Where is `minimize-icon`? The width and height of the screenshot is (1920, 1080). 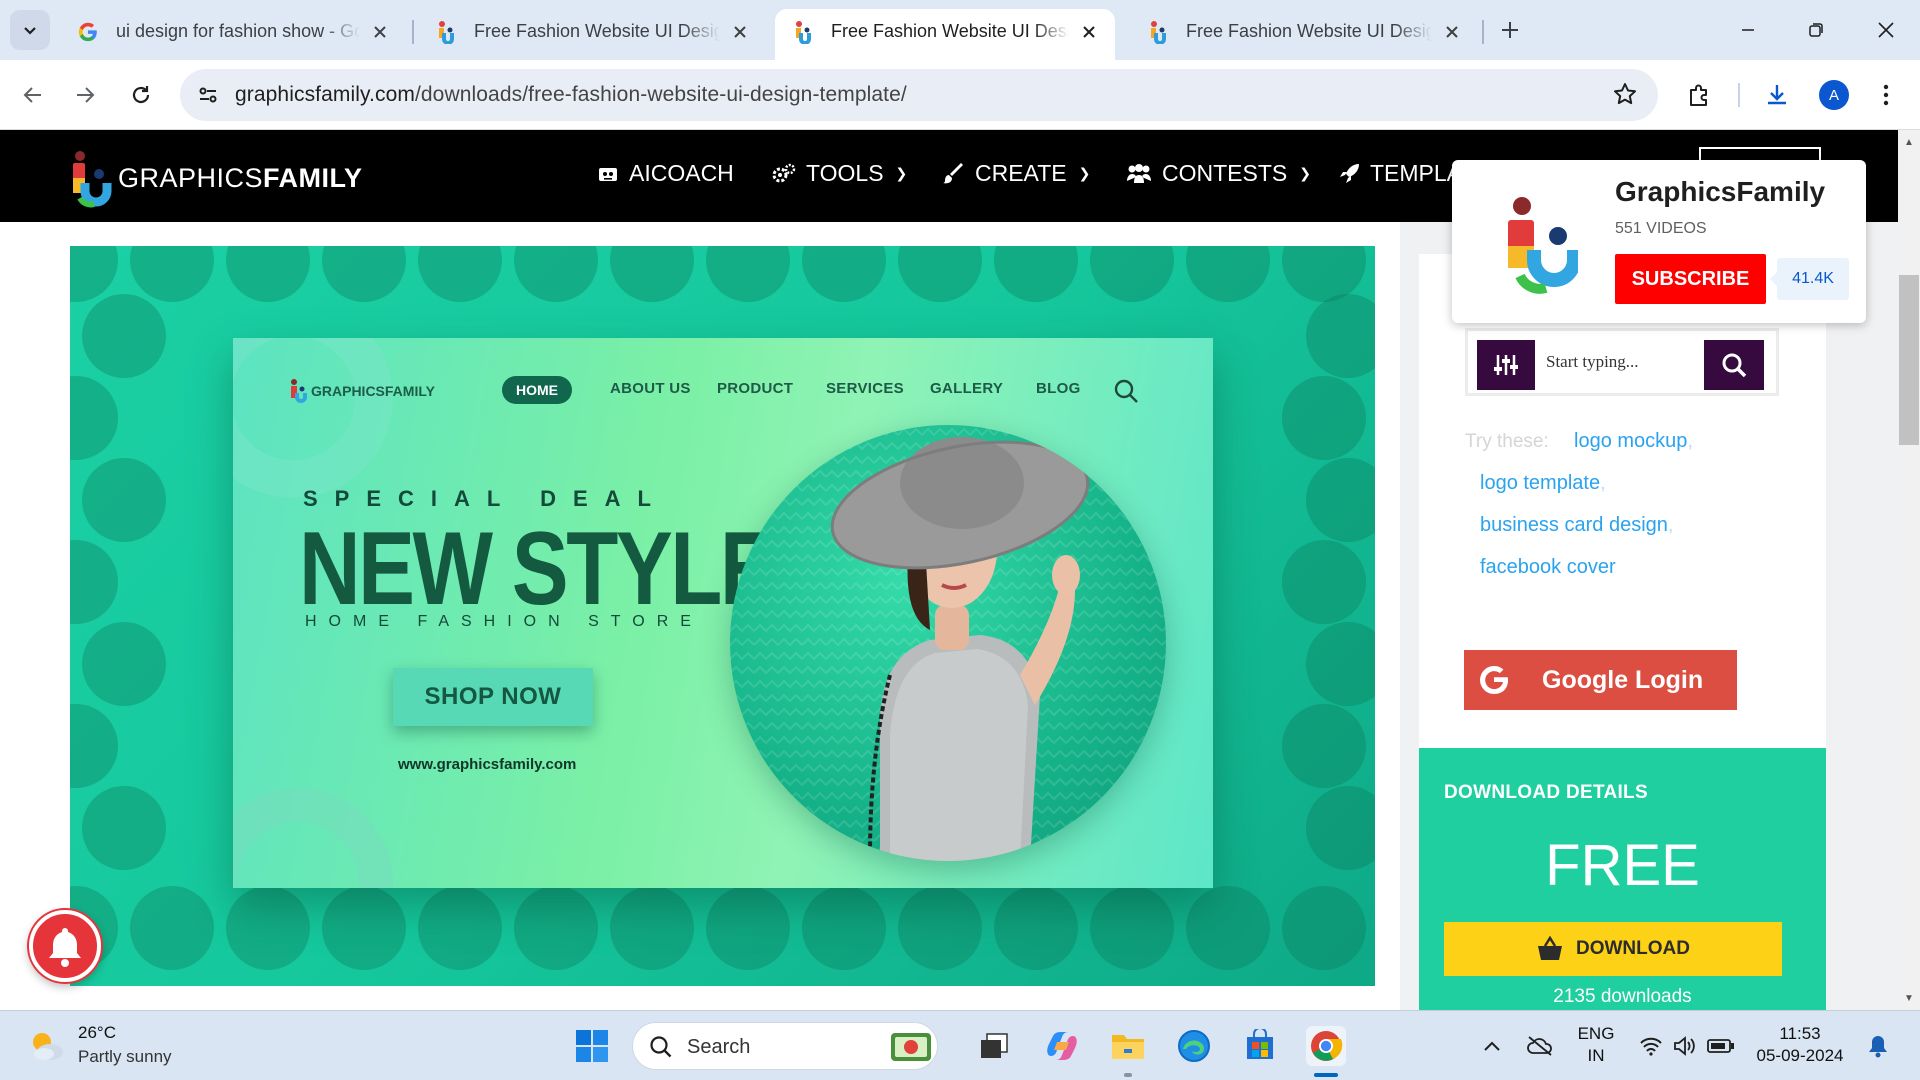
minimize-icon is located at coordinates (1748, 30).